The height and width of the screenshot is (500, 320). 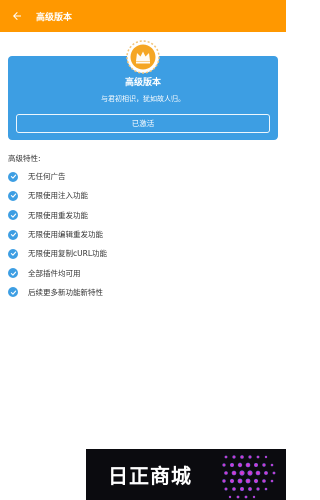 I want to click on feature-item: 无限使用重发功能, so click(x=143, y=215).